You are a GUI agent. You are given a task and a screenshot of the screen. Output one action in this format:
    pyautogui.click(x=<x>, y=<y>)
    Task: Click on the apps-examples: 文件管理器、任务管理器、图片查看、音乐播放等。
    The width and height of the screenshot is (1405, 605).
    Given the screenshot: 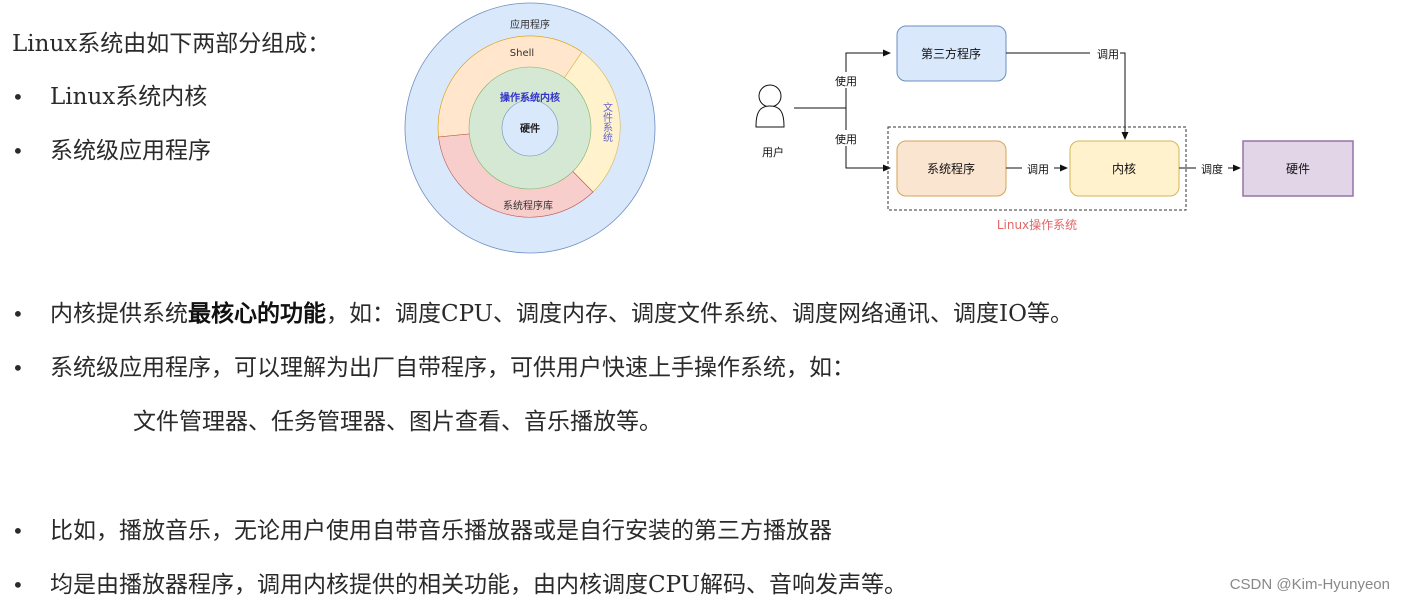 What is the action you would take?
    pyautogui.click(x=397, y=422)
    